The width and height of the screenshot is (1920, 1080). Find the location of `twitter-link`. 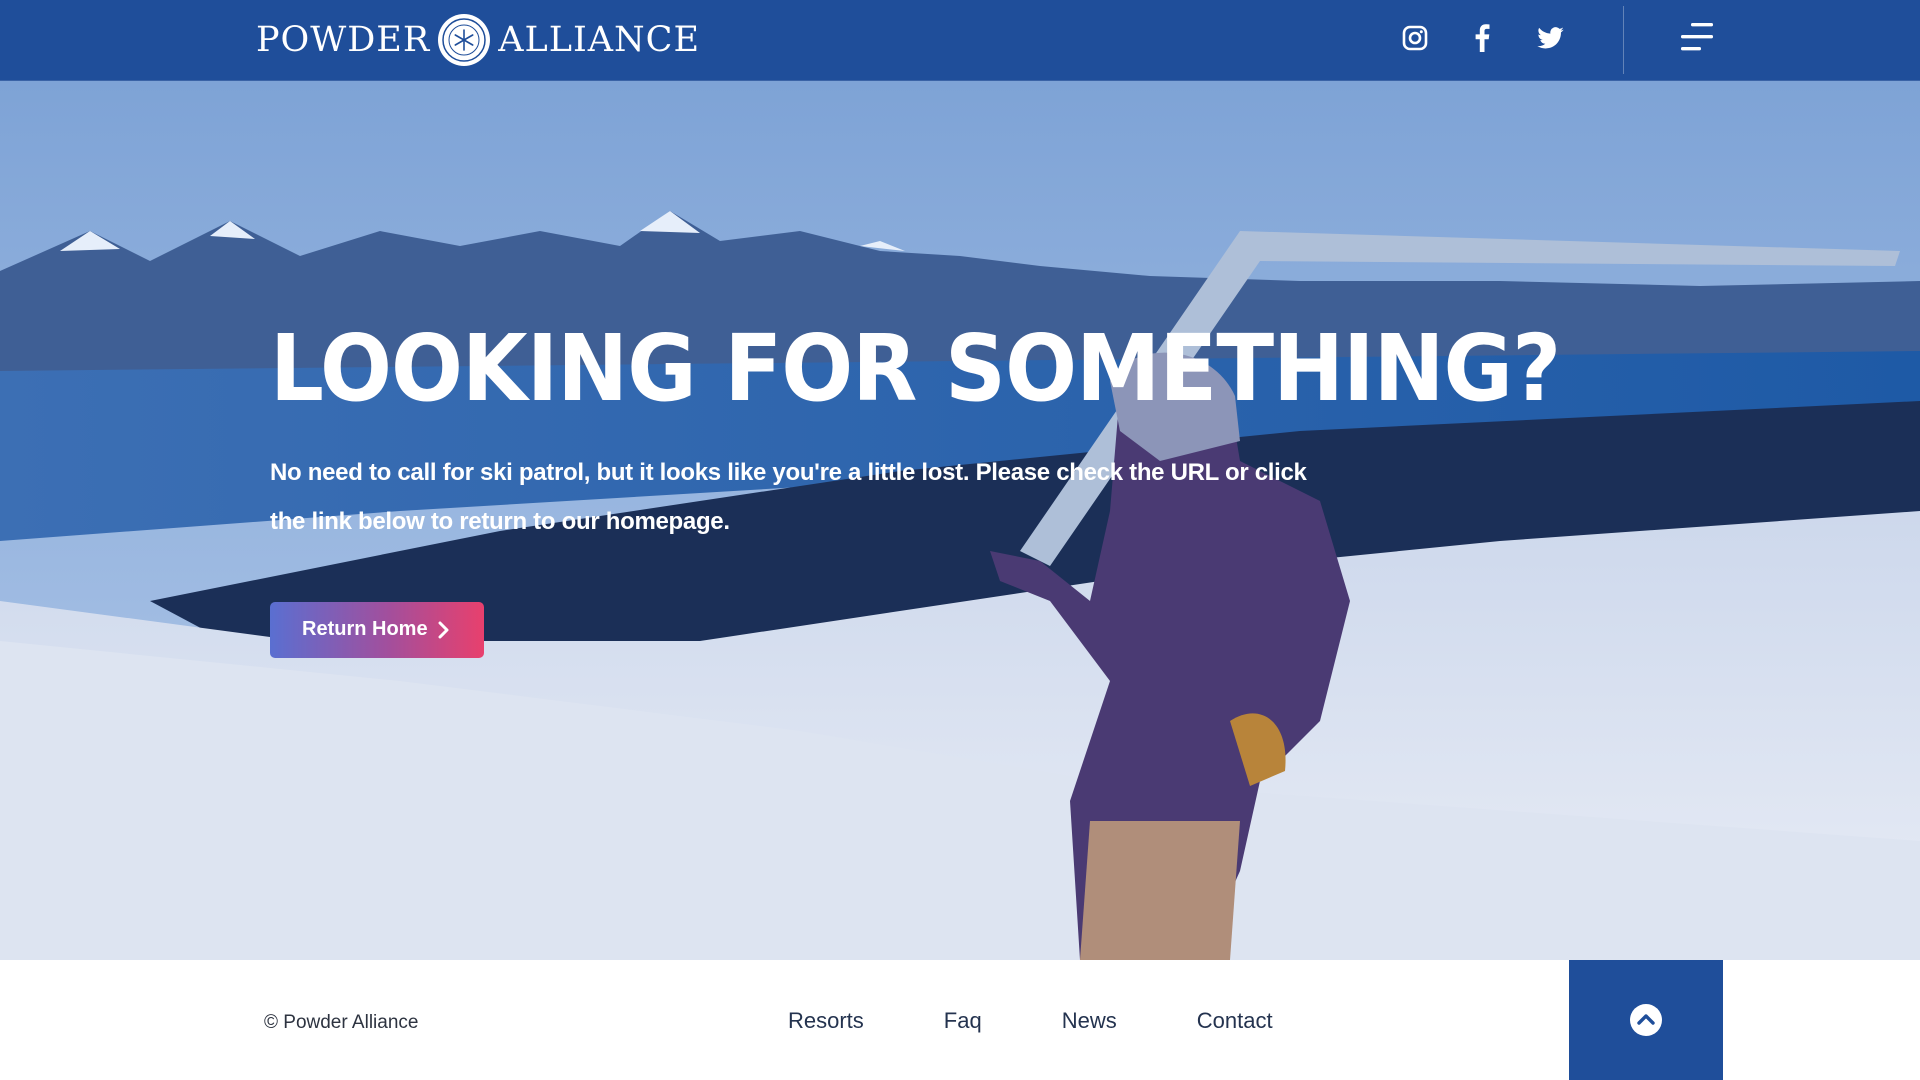

twitter-link is located at coordinates (1550, 38).